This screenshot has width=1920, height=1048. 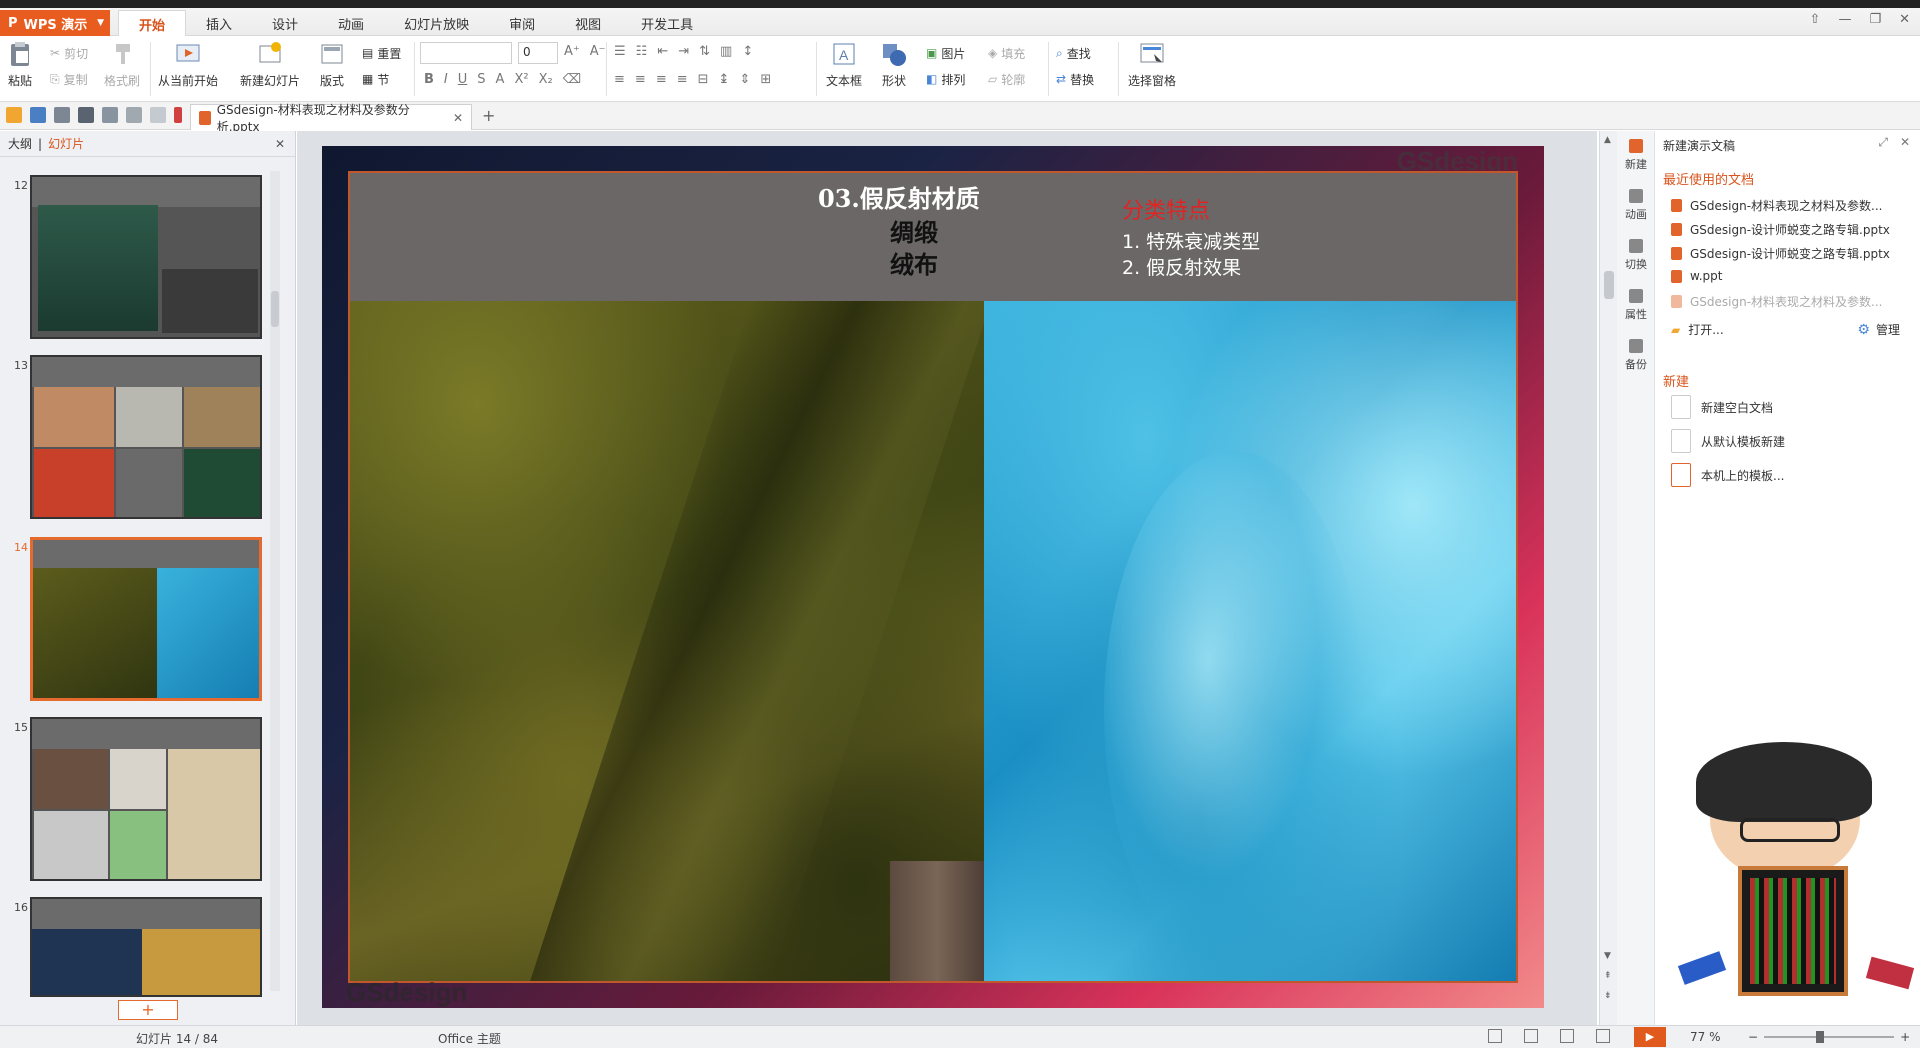 I want to click on selection-pane-button: 选择窗格, so click(x=1152, y=64).